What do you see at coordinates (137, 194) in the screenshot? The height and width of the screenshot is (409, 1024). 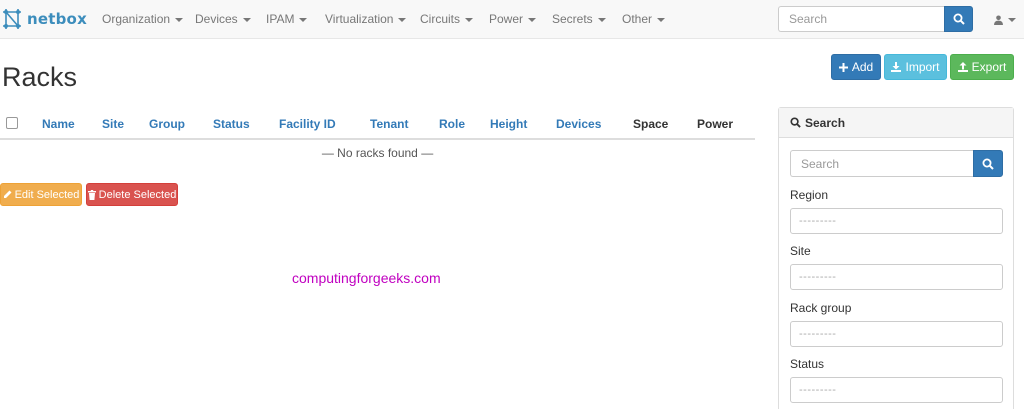 I see `delete-selected-label: Delete Selected` at bounding box center [137, 194].